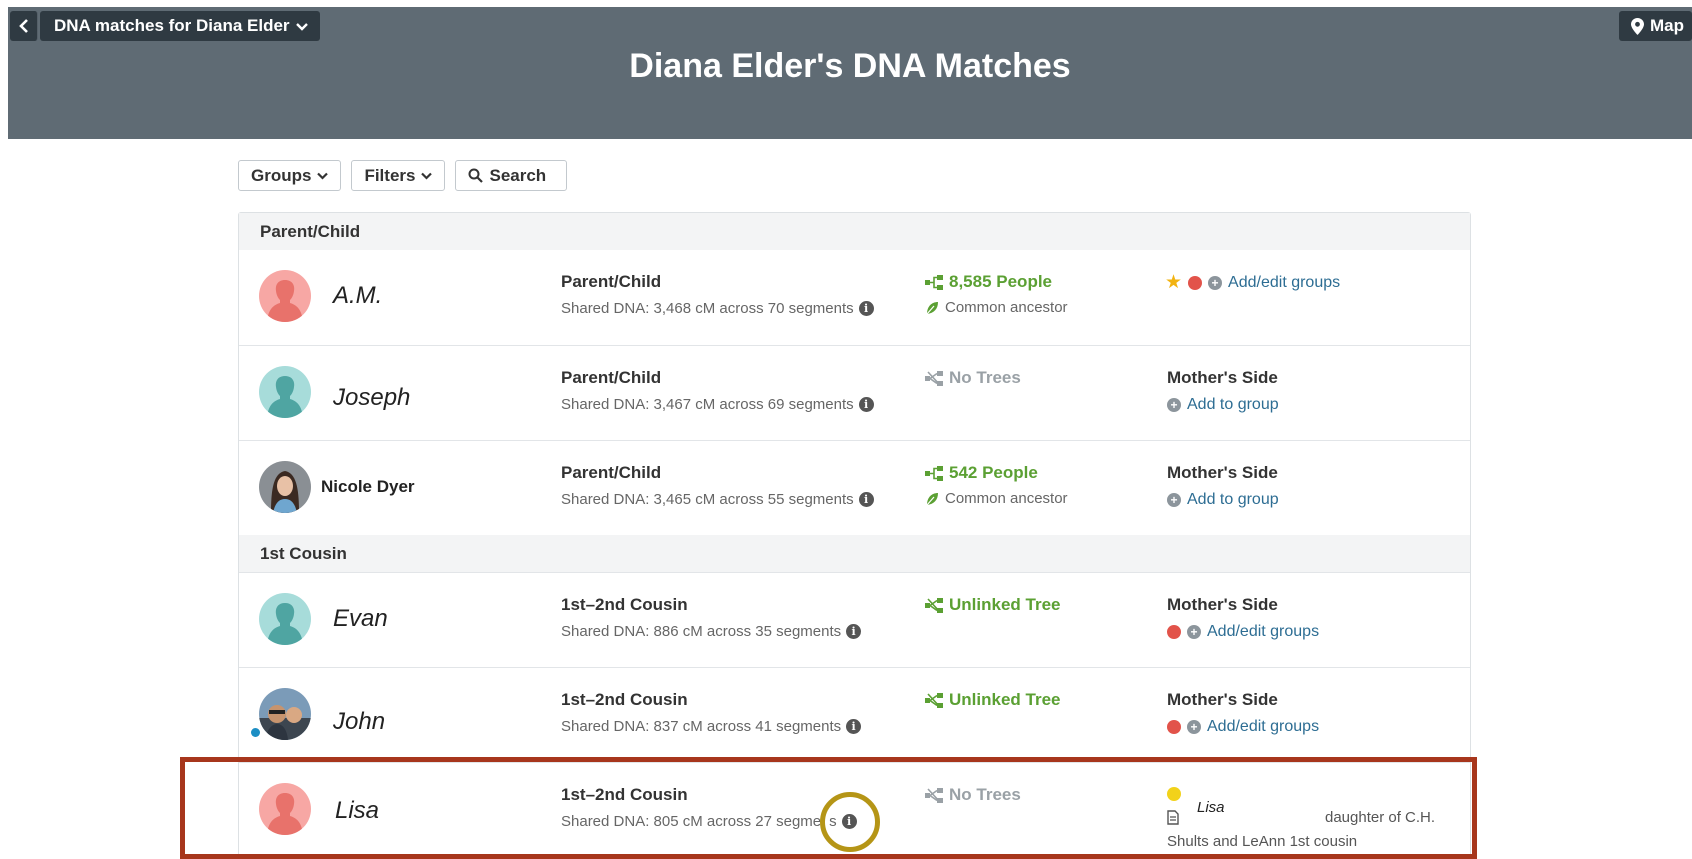 The width and height of the screenshot is (1692, 859). What do you see at coordinates (357, 296) in the screenshot?
I see `match-name: A.M.` at bounding box center [357, 296].